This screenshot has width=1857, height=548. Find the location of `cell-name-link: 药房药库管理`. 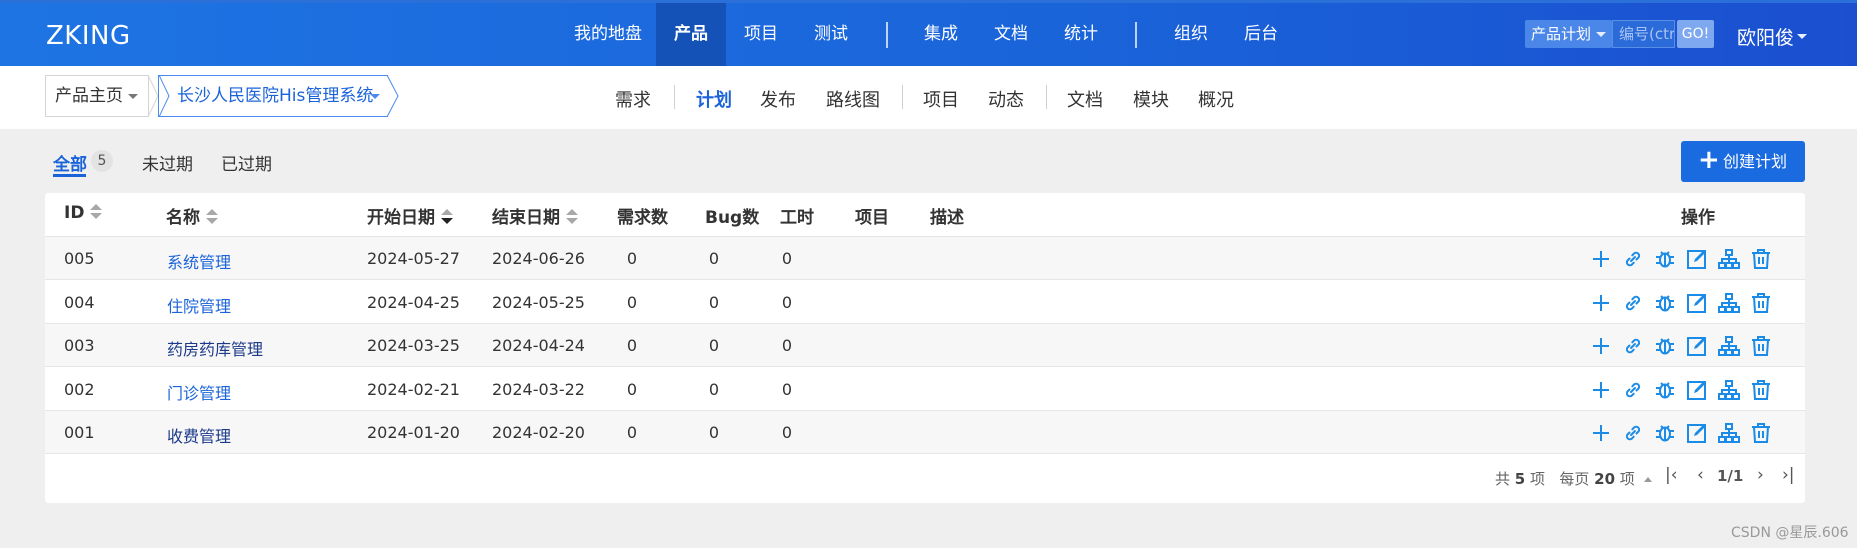

cell-name-link: 药房药库管理 is located at coordinates (215, 348).